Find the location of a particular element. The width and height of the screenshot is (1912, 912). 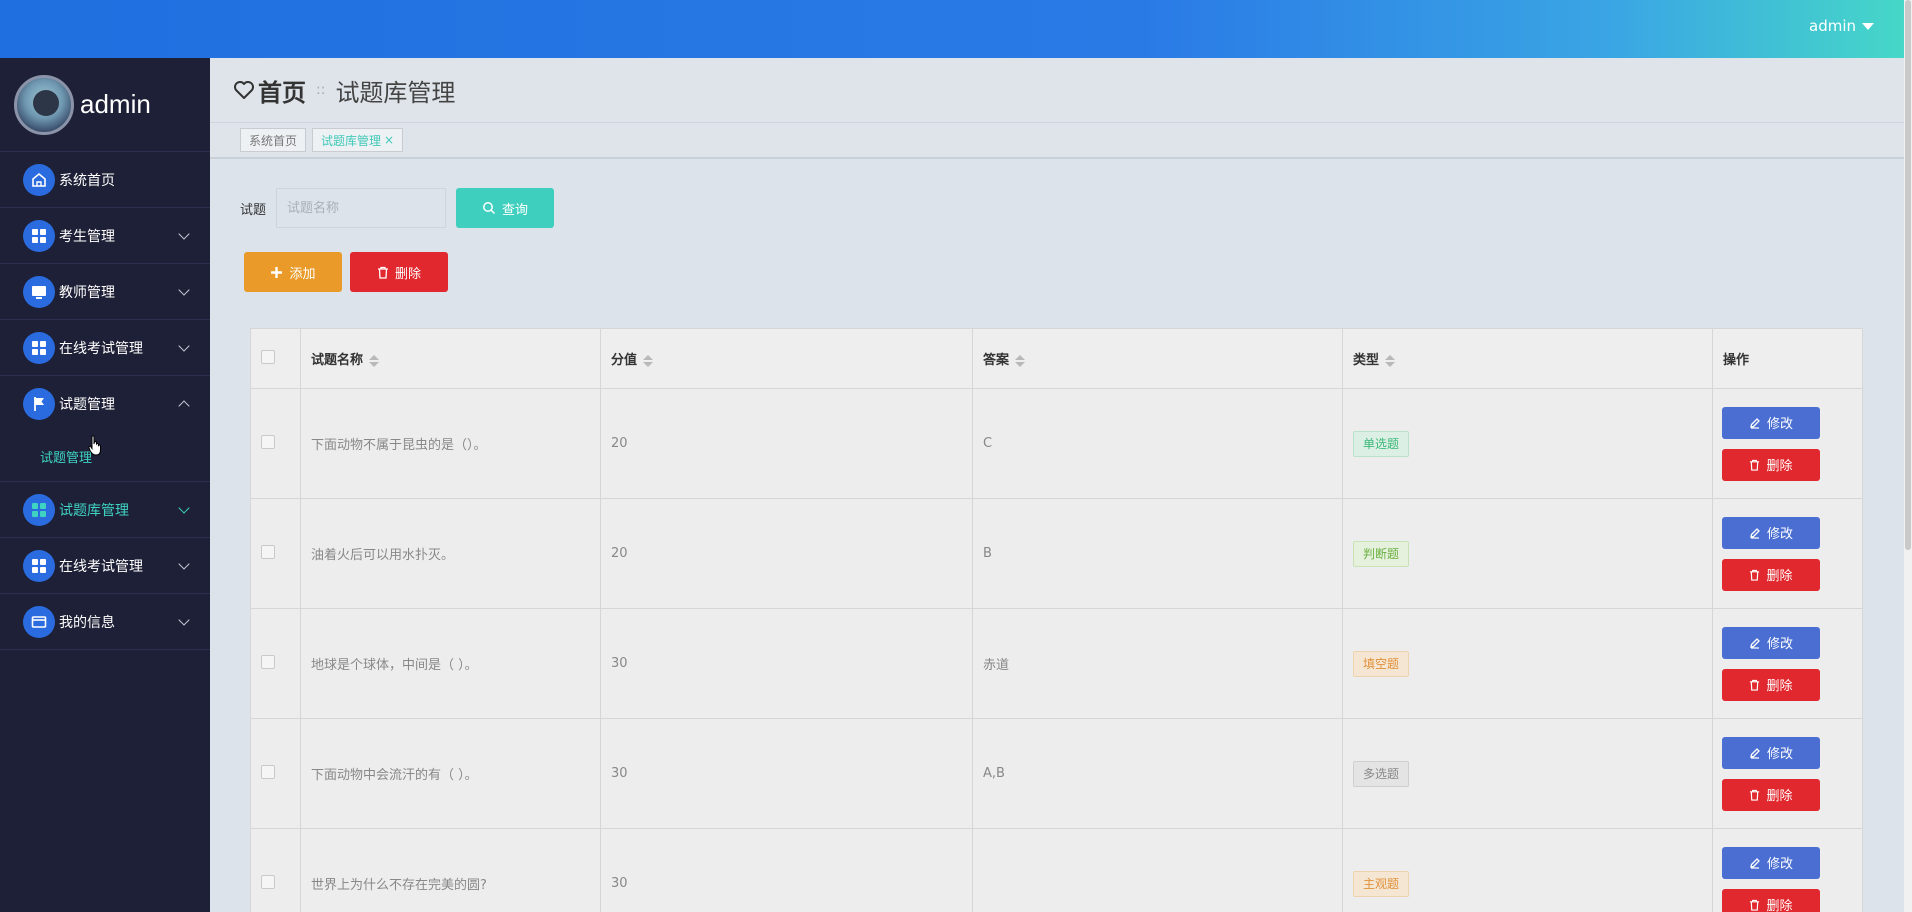

sidebar-subitem-label: 试题管理 is located at coordinates (66, 458).